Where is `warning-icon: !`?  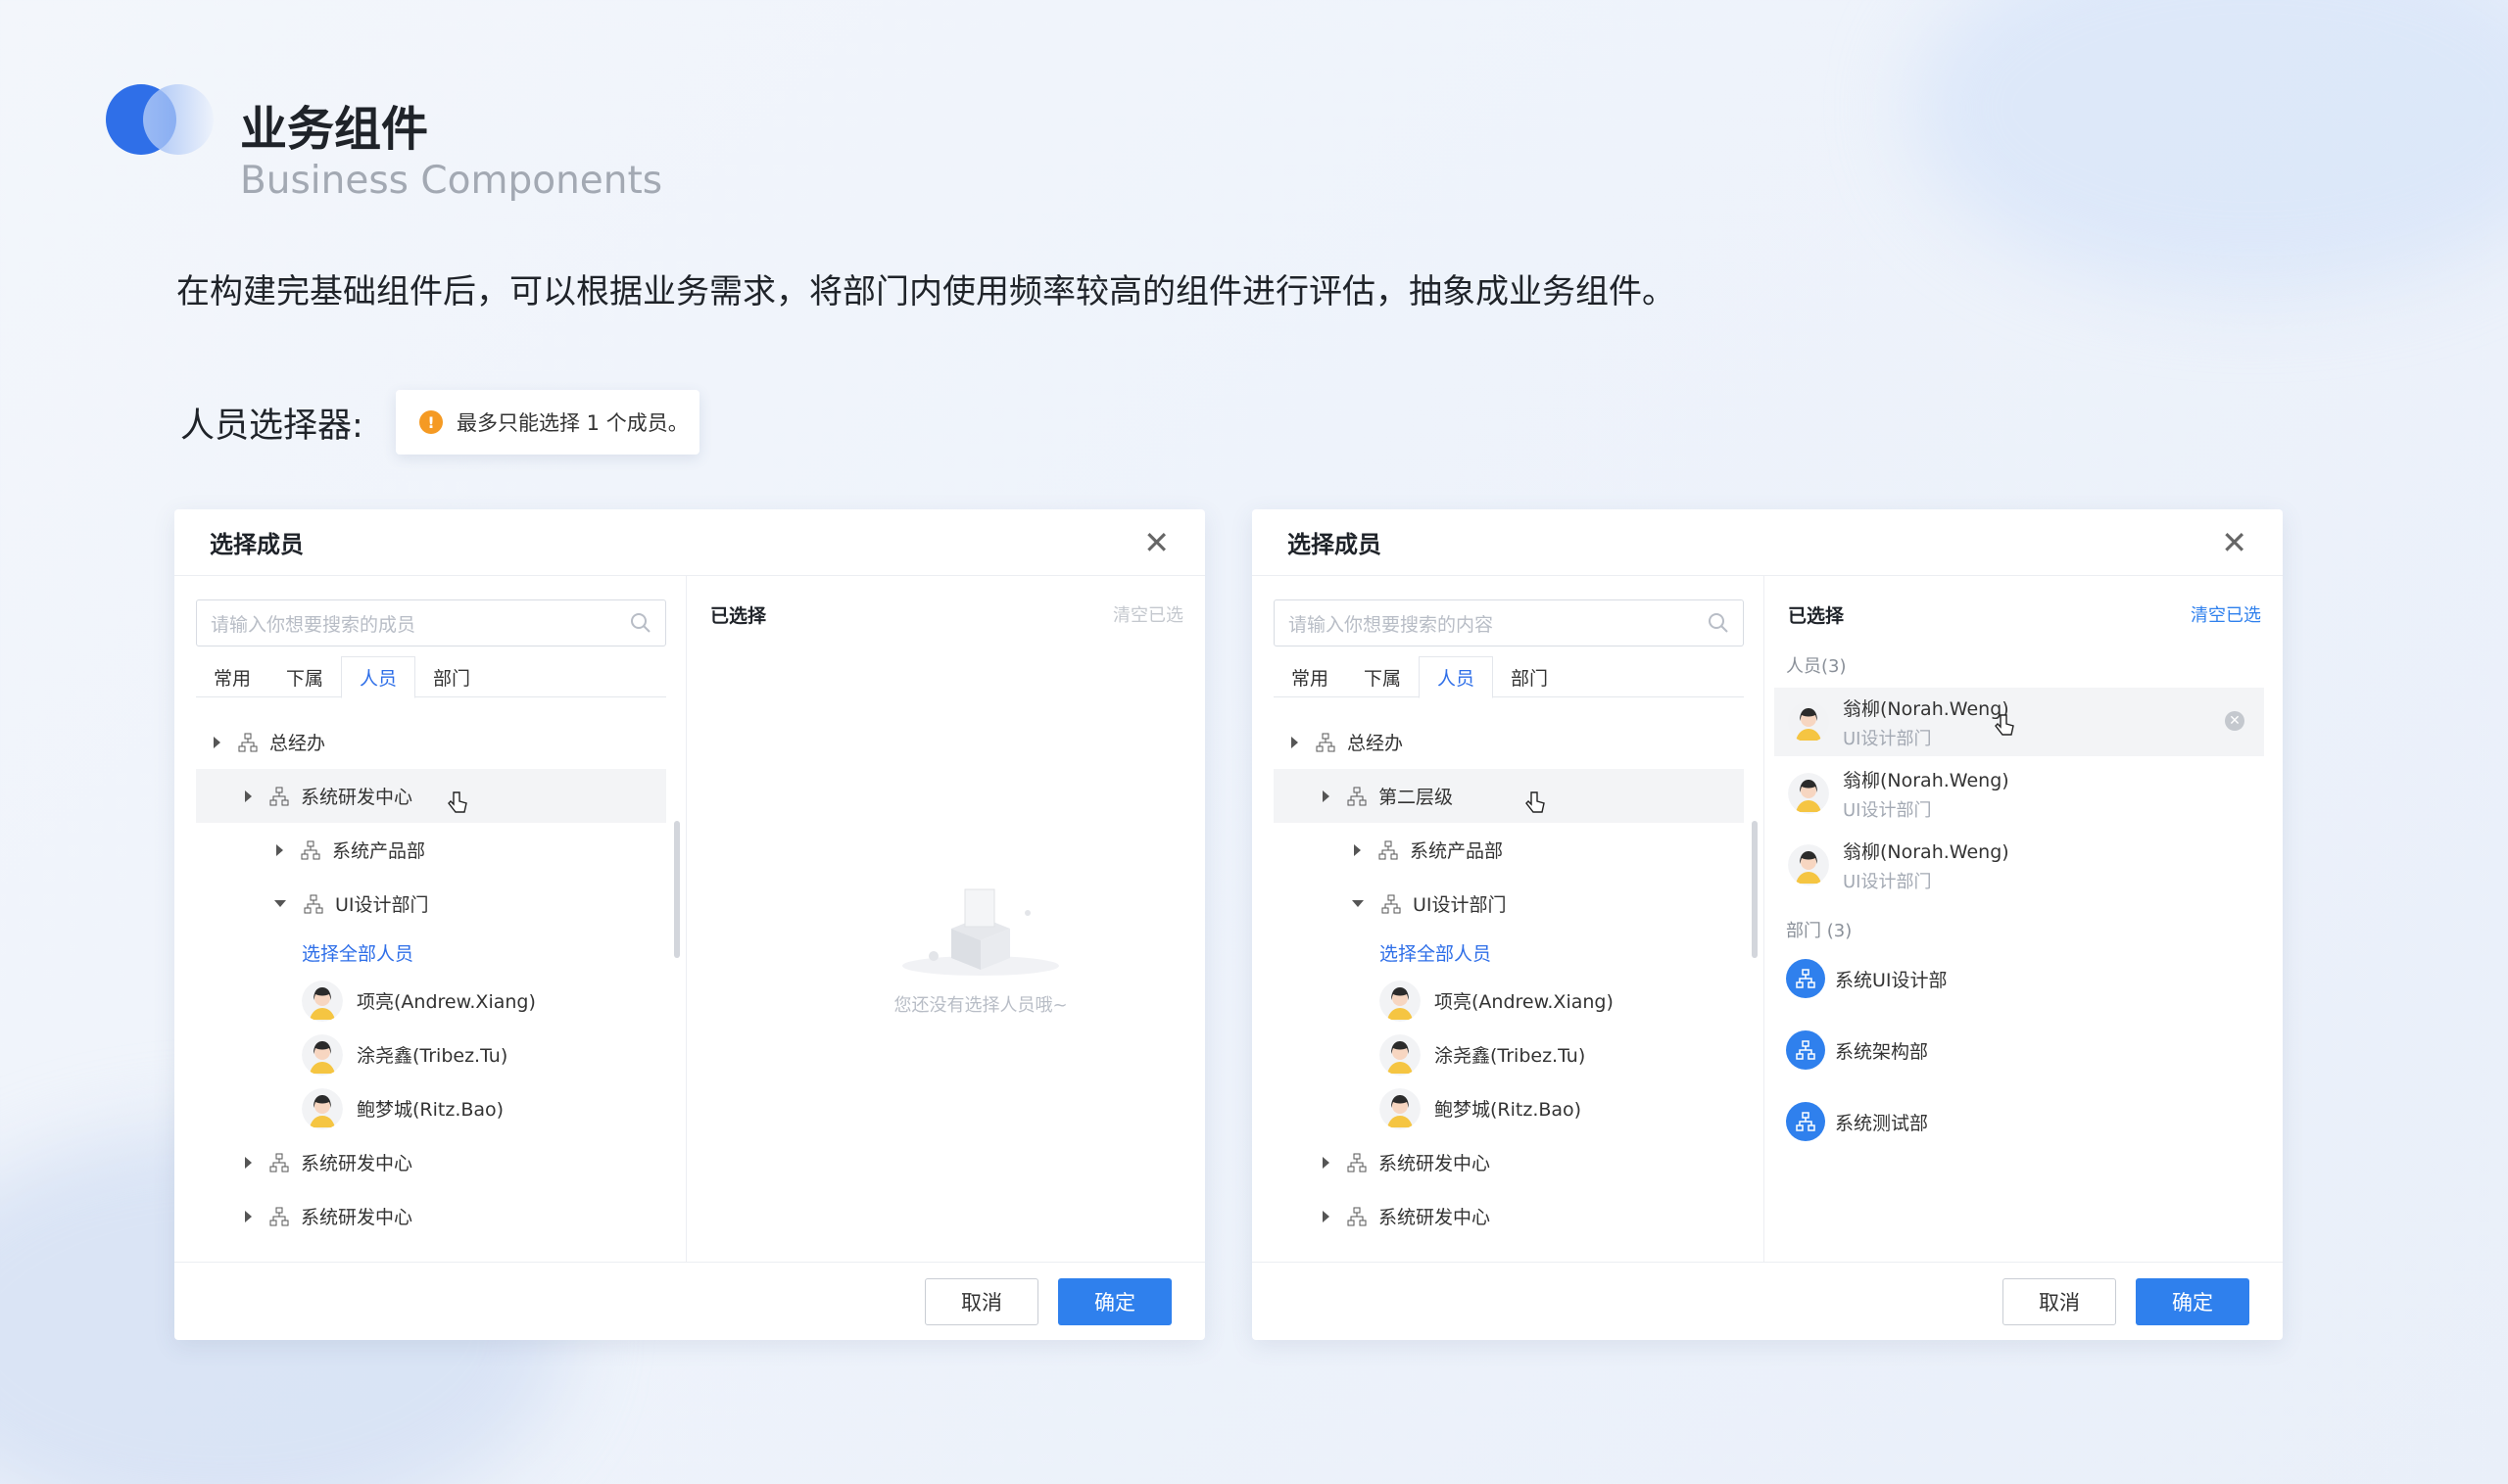 warning-icon: ! is located at coordinates (431, 422).